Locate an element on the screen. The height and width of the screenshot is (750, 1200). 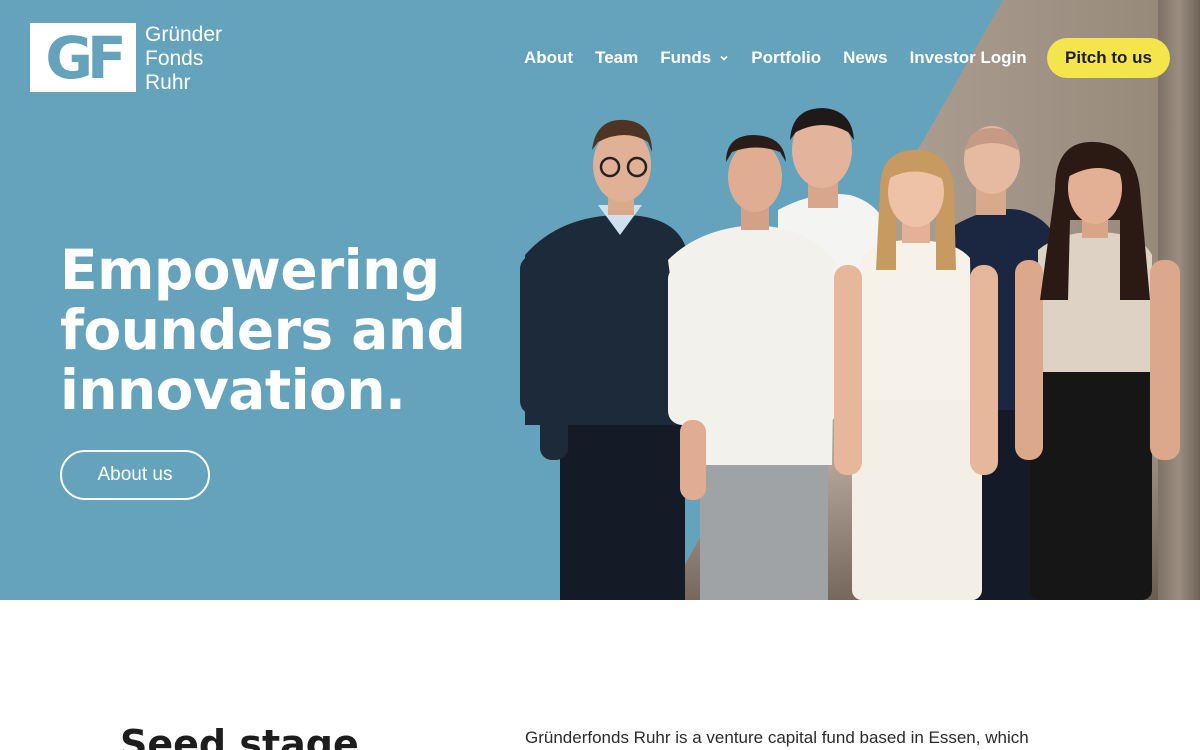
nav-portfolio: Portfolio is located at coordinates (786, 58).